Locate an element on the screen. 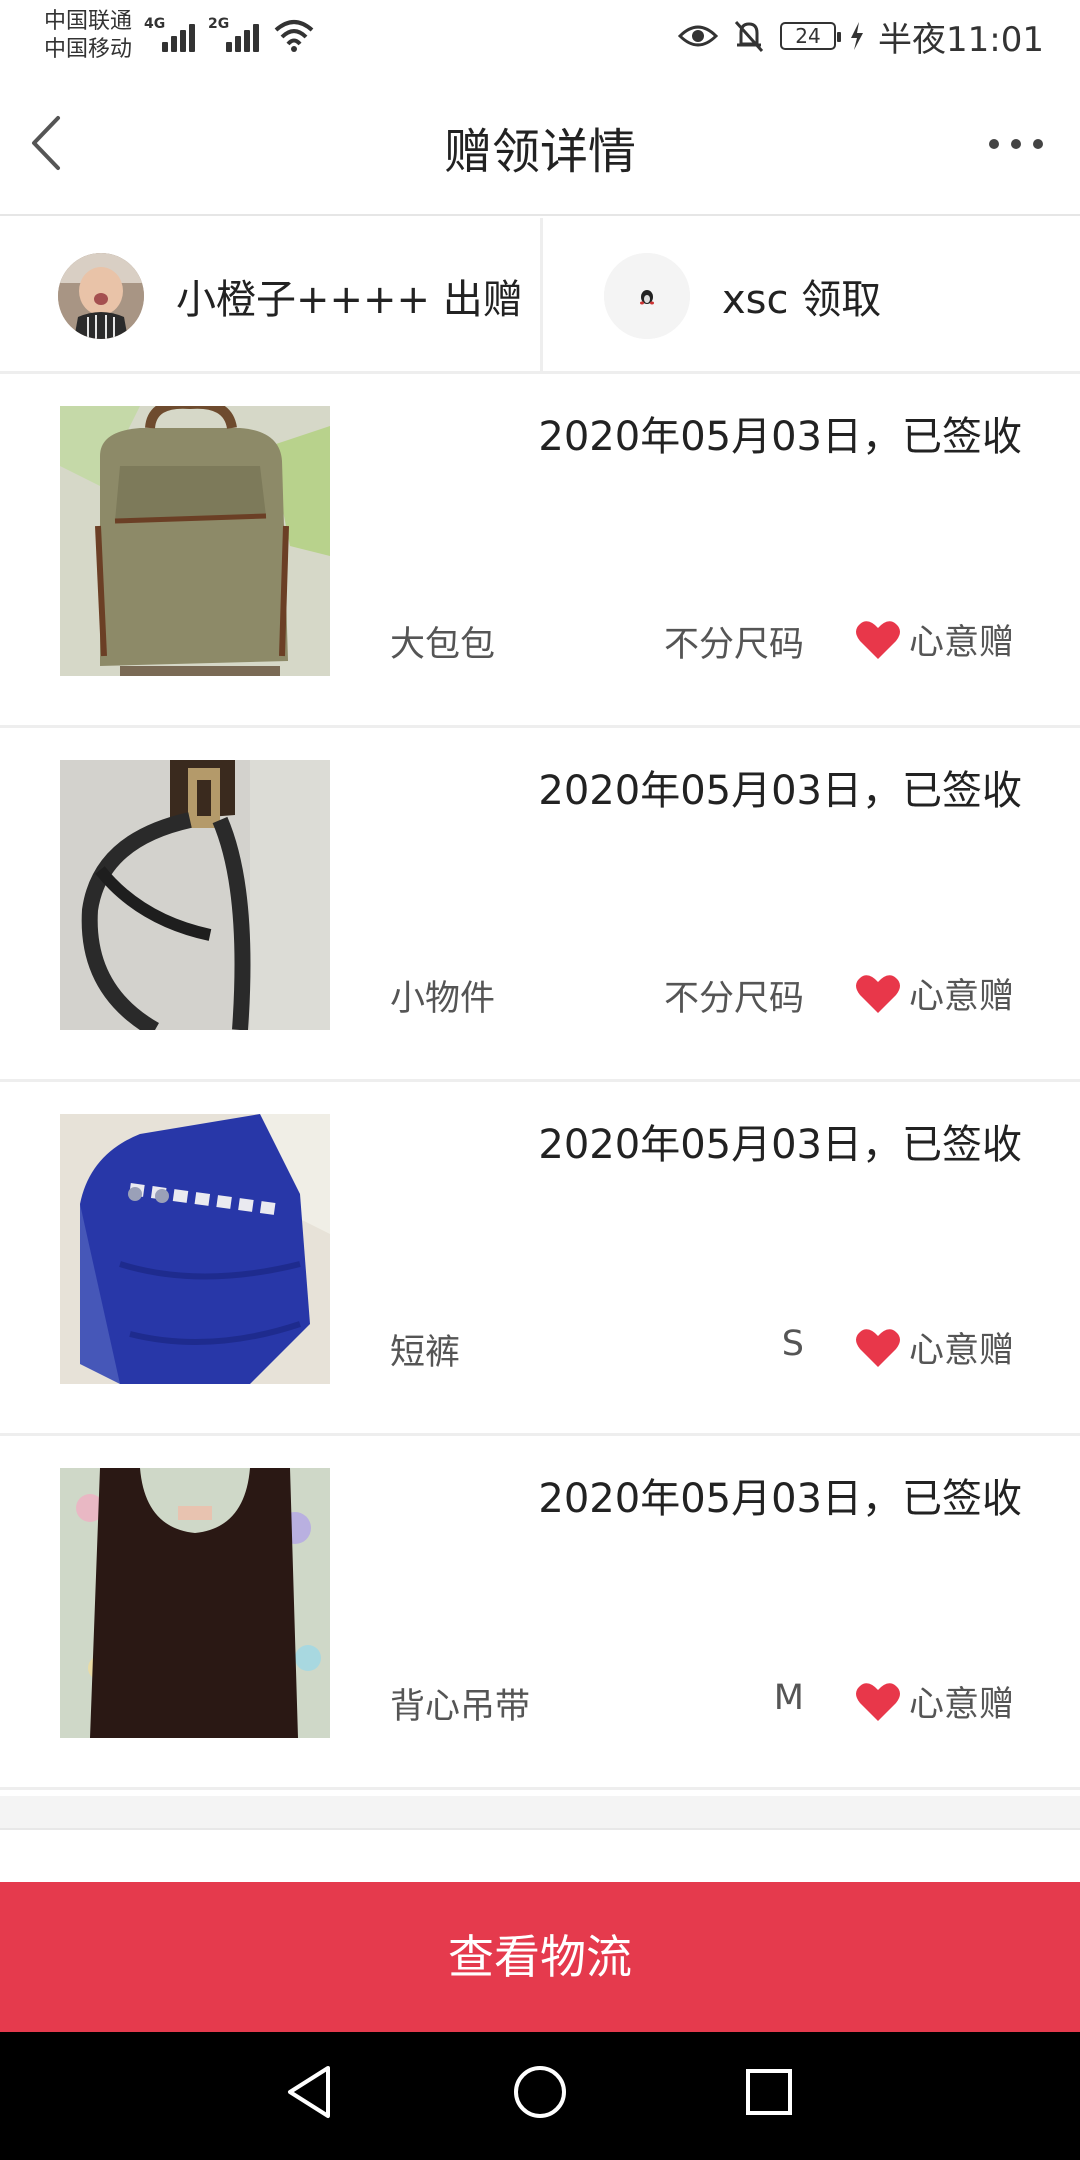 The height and width of the screenshot is (2160, 1080). system-nav-bar is located at coordinates (540, 2096).